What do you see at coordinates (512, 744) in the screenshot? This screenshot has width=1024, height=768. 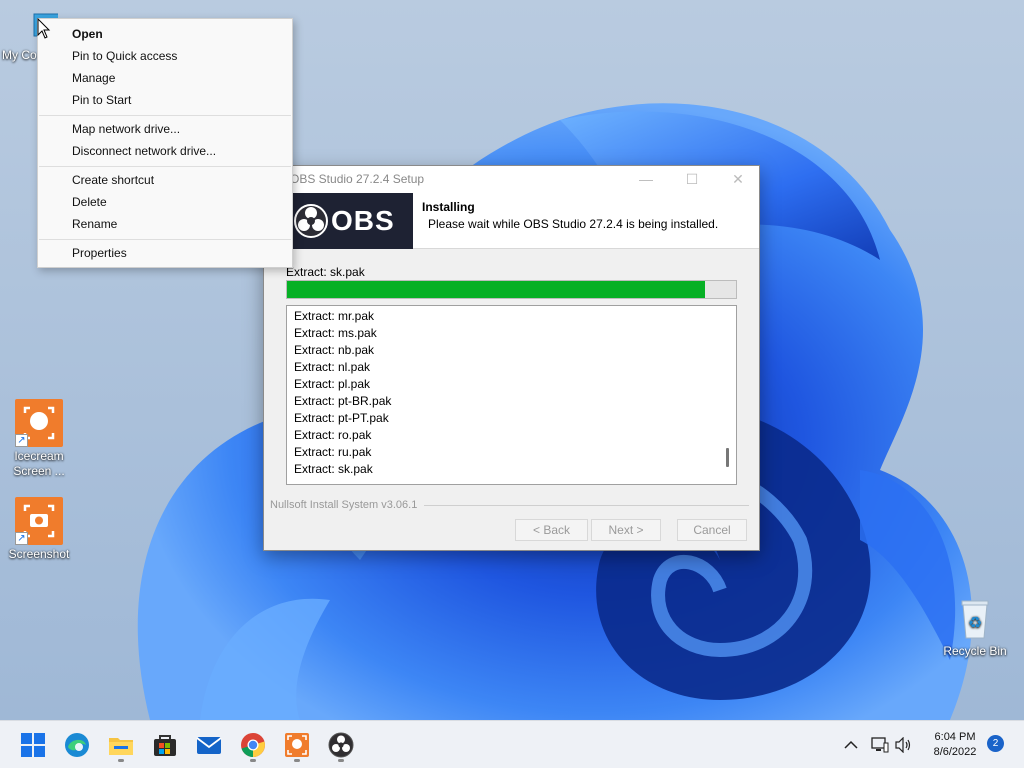 I see `taskbar` at bounding box center [512, 744].